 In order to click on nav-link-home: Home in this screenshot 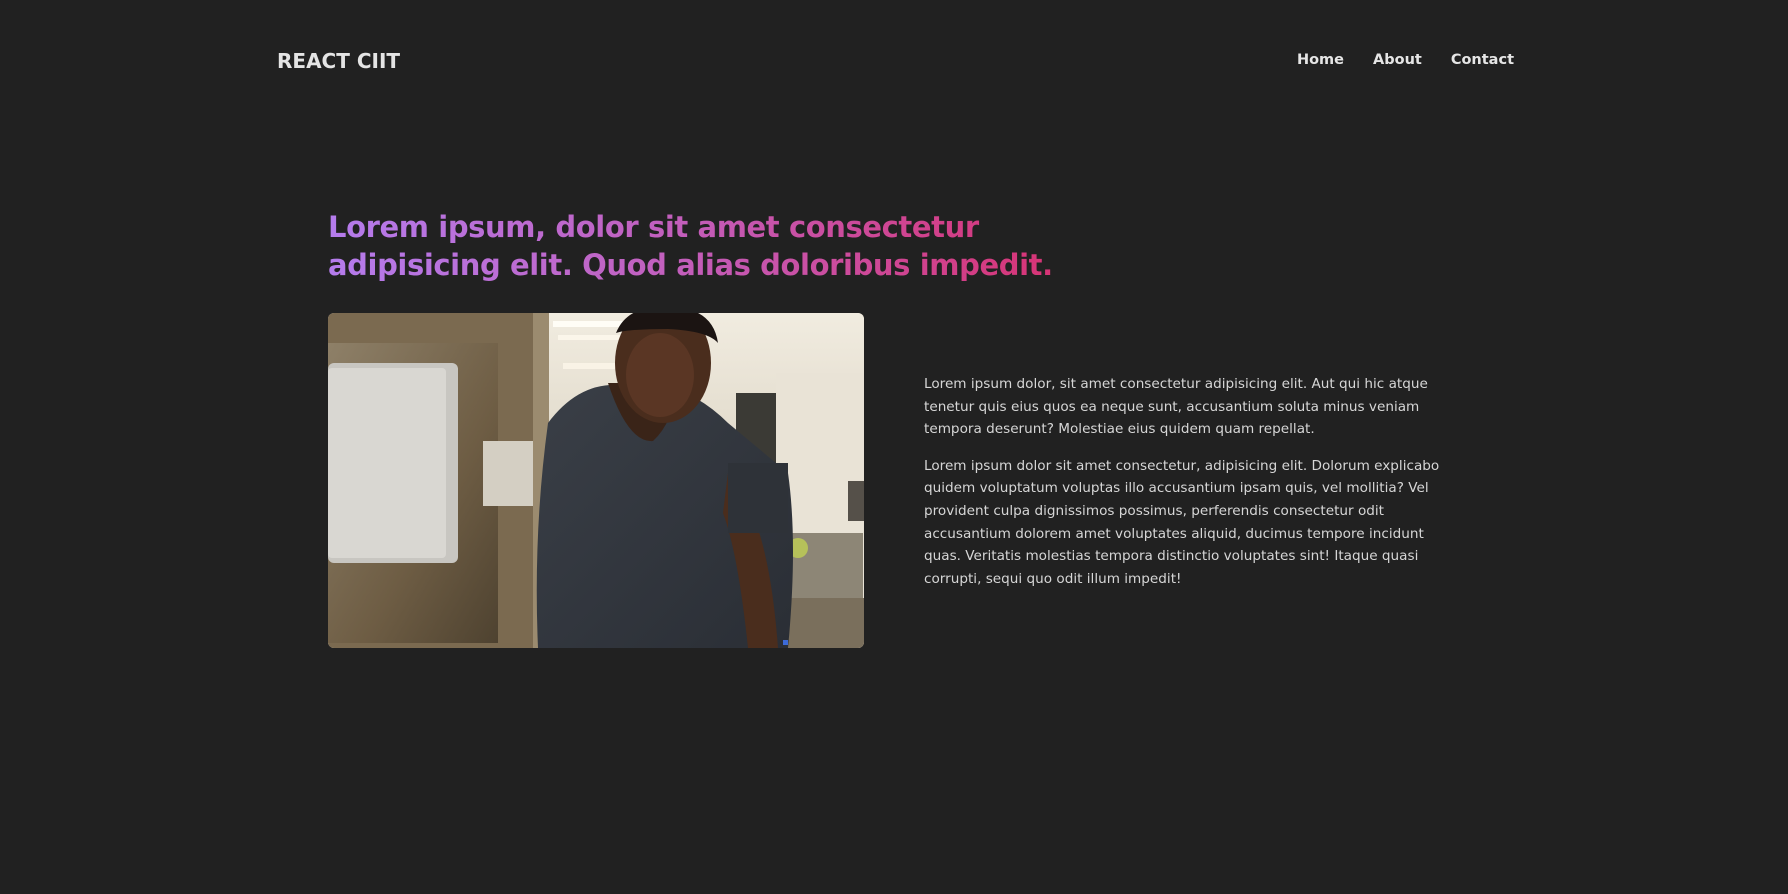, I will do `click(1320, 60)`.